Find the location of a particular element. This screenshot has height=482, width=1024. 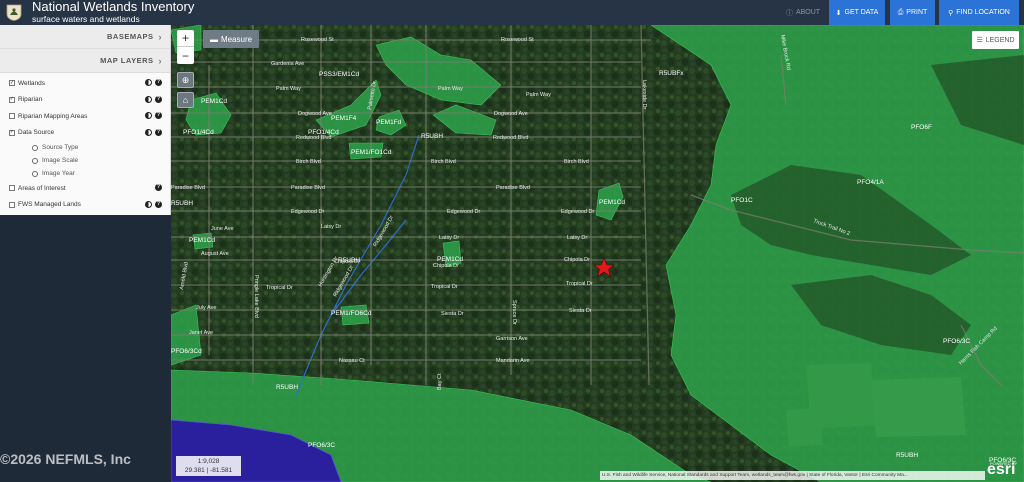

data-source-option: Source Type is located at coordinates (85, 147).